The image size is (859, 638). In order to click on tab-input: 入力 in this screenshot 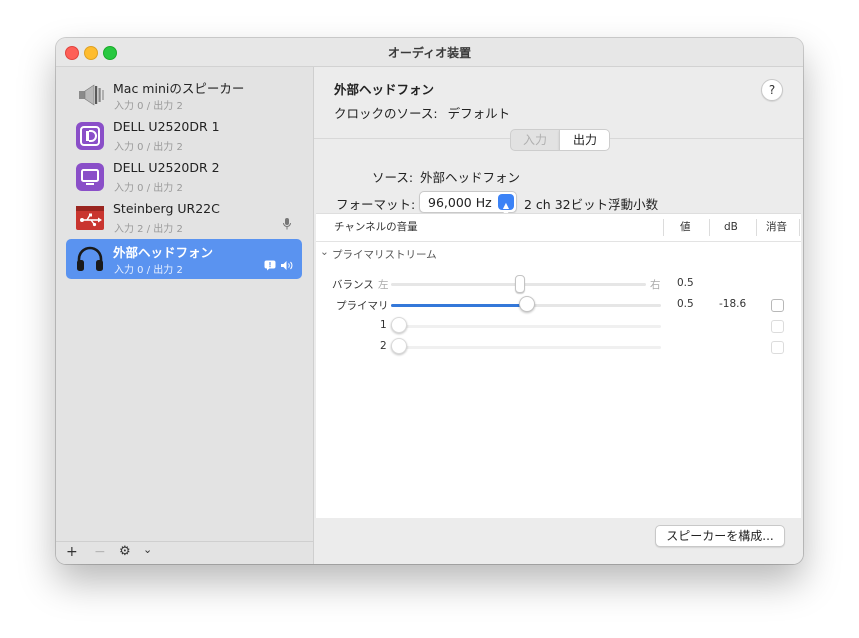, I will do `click(535, 140)`.